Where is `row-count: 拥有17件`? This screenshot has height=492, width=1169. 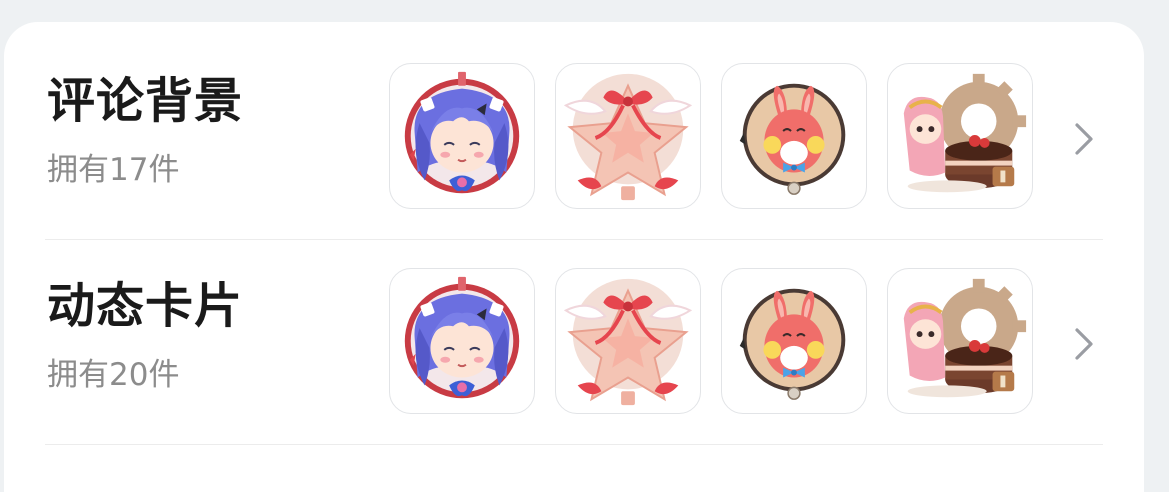 row-count: 拥有17件 is located at coordinates (113, 170).